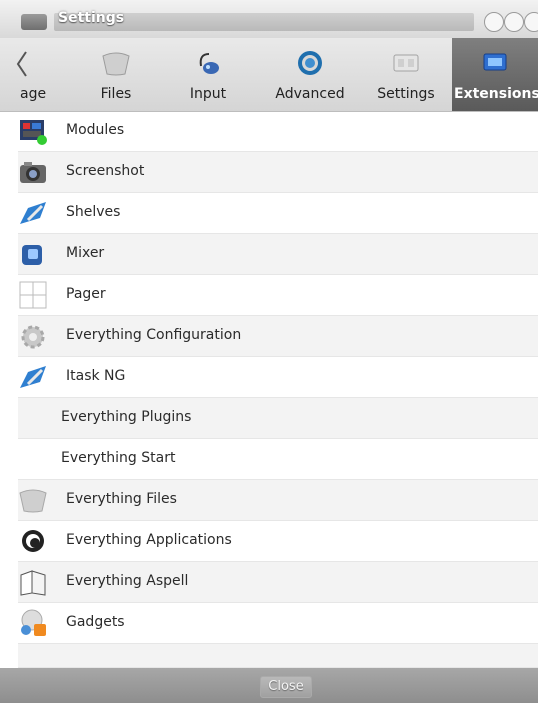  What do you see at coordinates (278, 336) in the screenshot?
I see `list-item-everything-configuration: Everything Configuration` at bounding box center [278, 336].